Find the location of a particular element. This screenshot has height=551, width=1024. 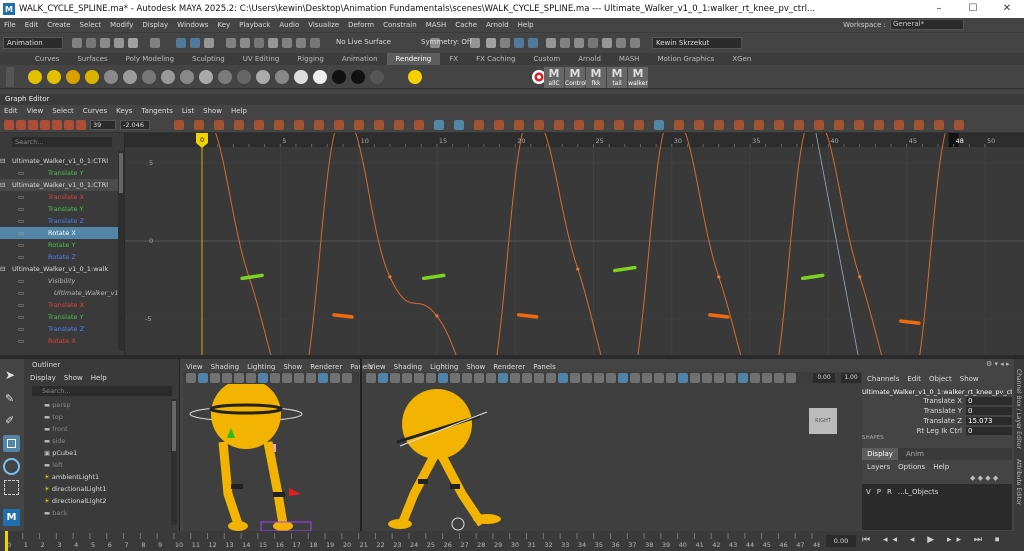

viewport-front is located at coordinates (271, 457).